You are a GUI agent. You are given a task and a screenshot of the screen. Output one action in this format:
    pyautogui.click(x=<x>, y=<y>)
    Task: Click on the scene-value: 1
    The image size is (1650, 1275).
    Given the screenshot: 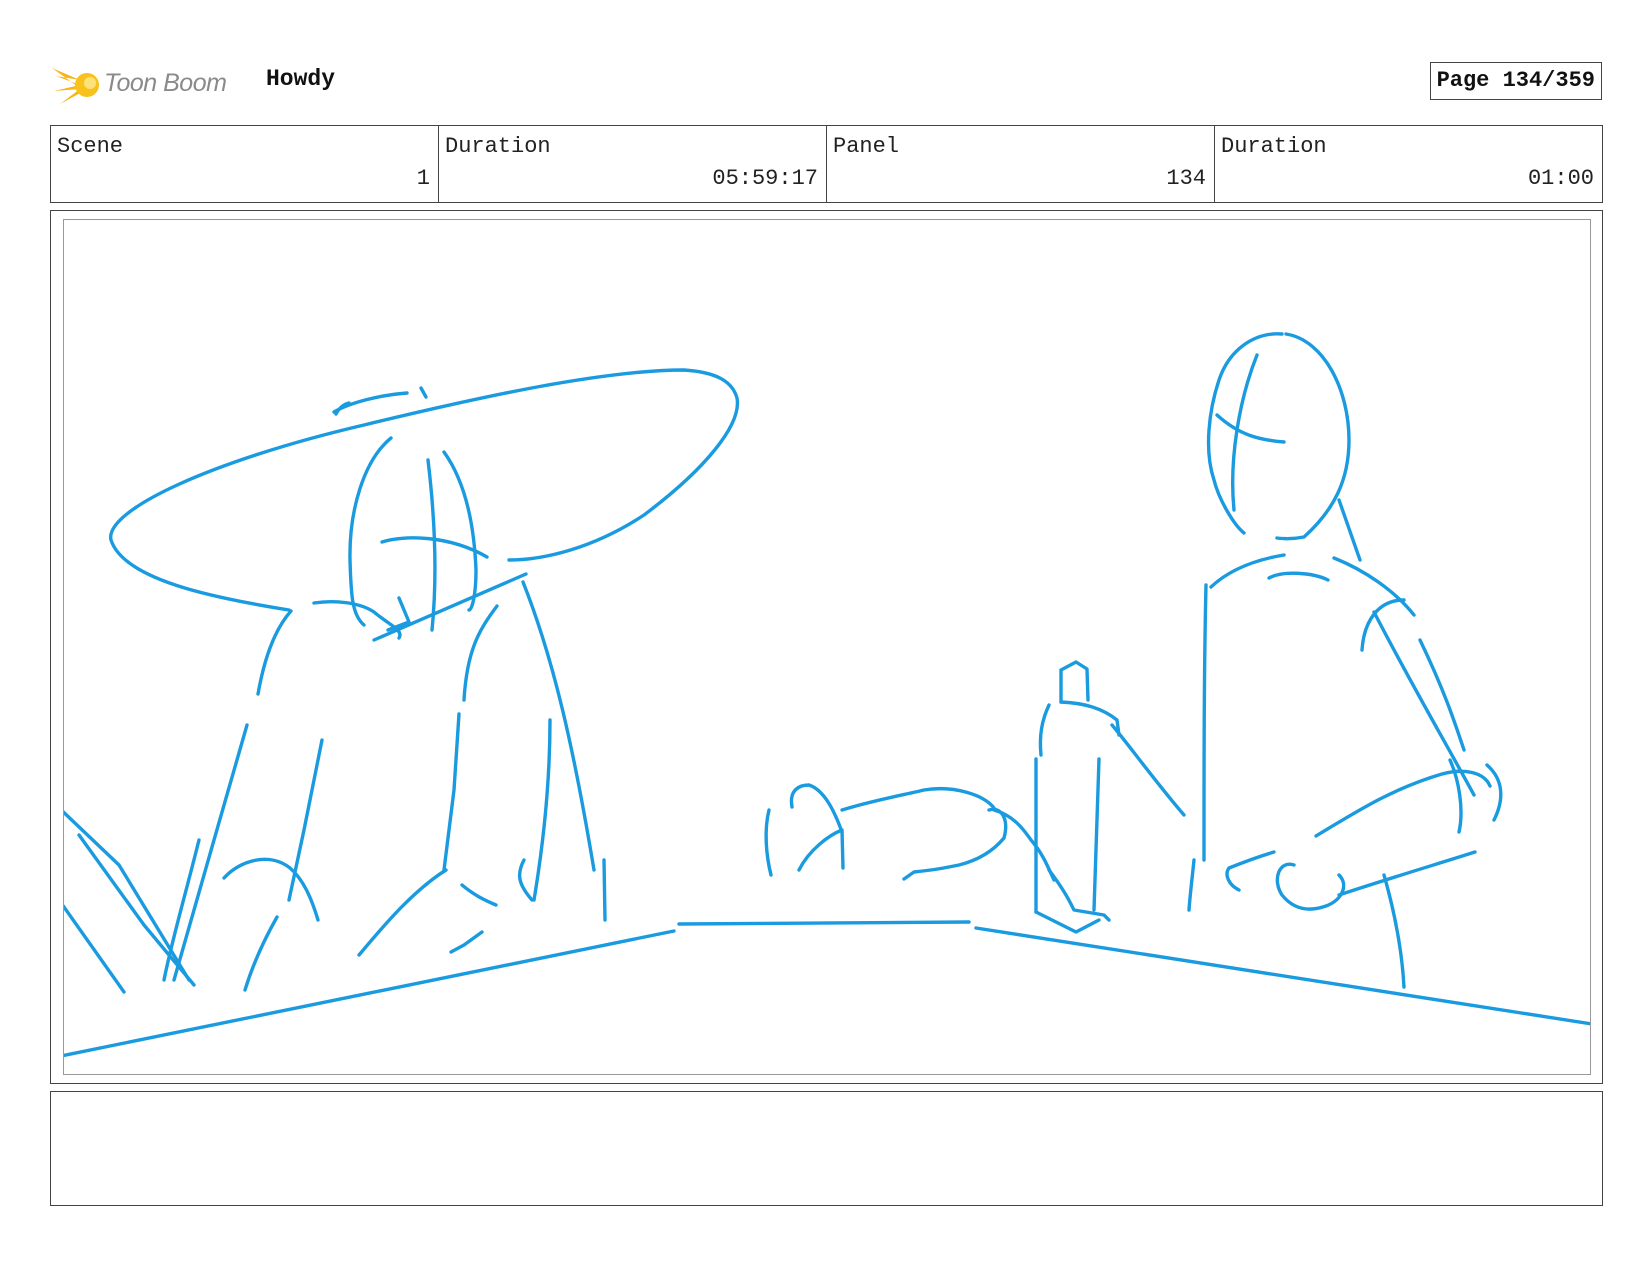 What is the action you would take?
    pyautogui.click(x=423, y=178)
    